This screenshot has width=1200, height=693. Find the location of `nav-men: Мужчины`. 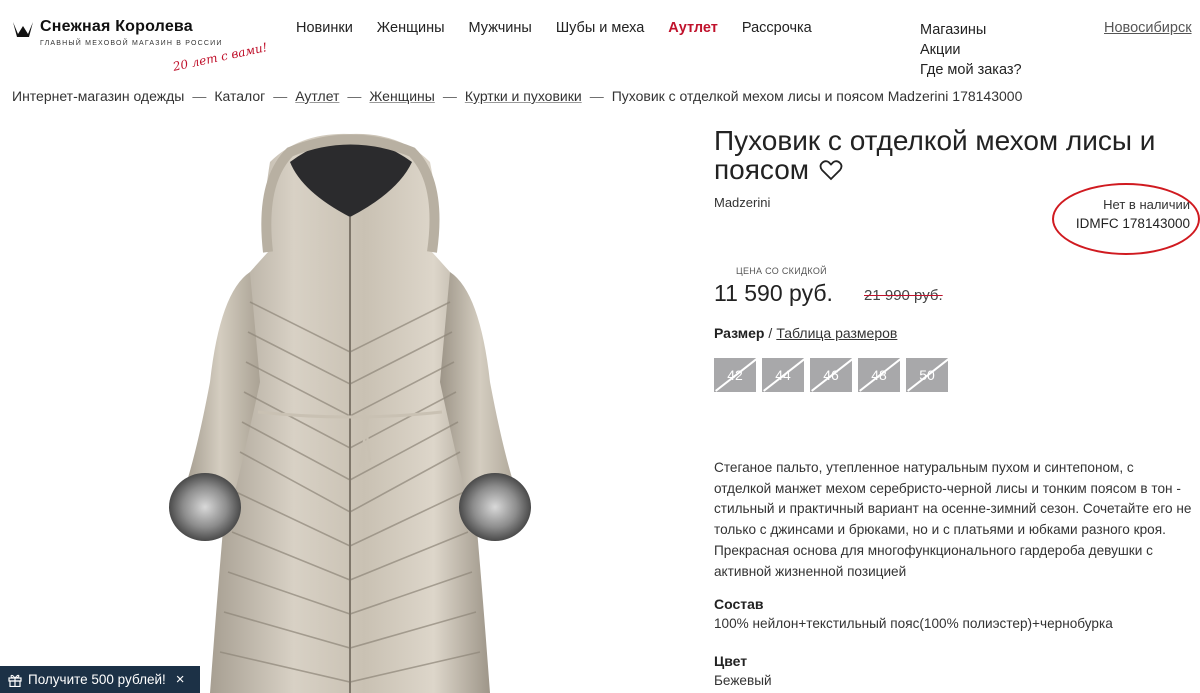

nav-men: Мужчины is located at coordinates (500, 28).